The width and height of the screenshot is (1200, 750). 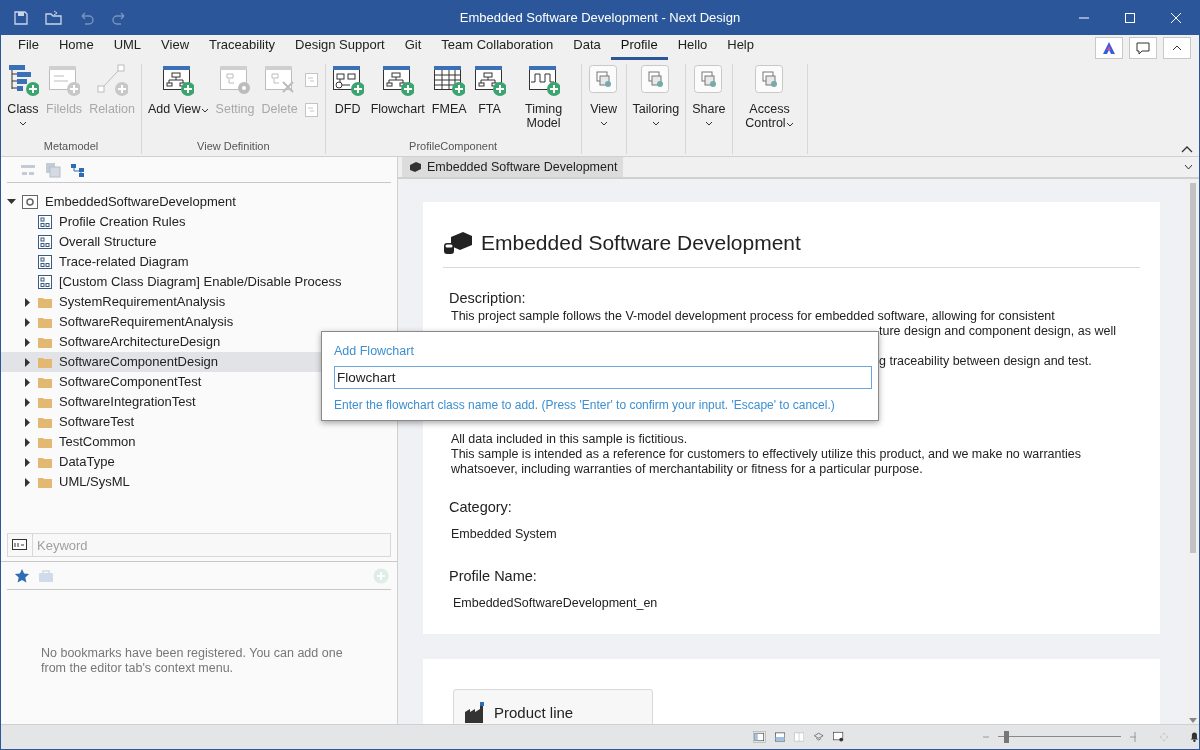 I want to click on ribbon-button: Add View, so click(x=178, y=90).